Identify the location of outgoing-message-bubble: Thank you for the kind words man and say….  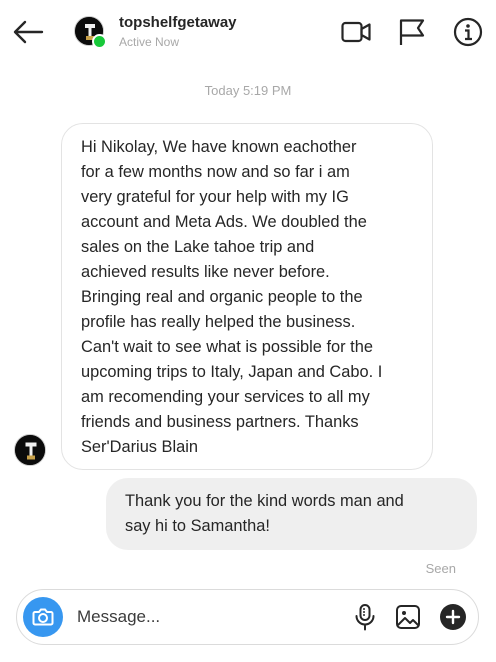
(291, 514).